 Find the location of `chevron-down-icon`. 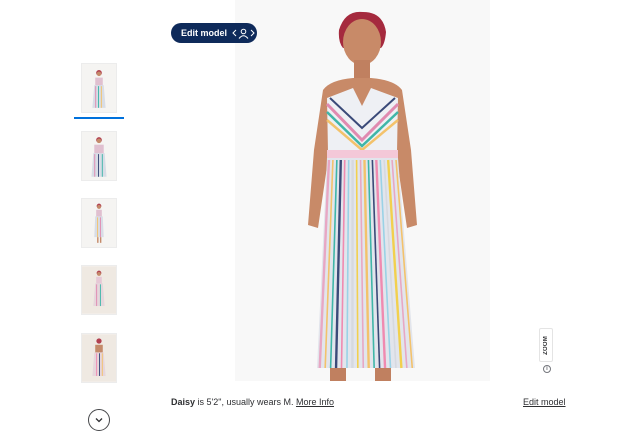

chevron-down-icon is located at coordinates (99, 420).